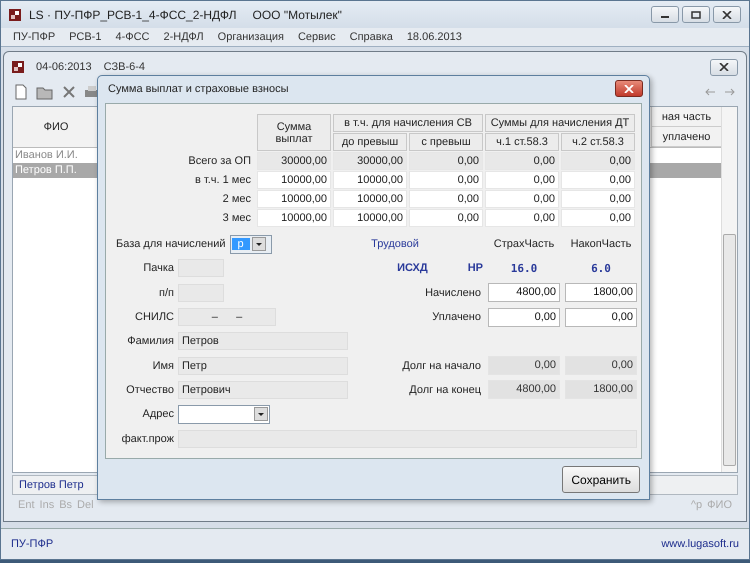 The height and width of the screenshot is (563, 750). What do you see at coordinates (710, 92) in the screenshot?
I see `arrow-left-icon` at bounding box center [710, 92].